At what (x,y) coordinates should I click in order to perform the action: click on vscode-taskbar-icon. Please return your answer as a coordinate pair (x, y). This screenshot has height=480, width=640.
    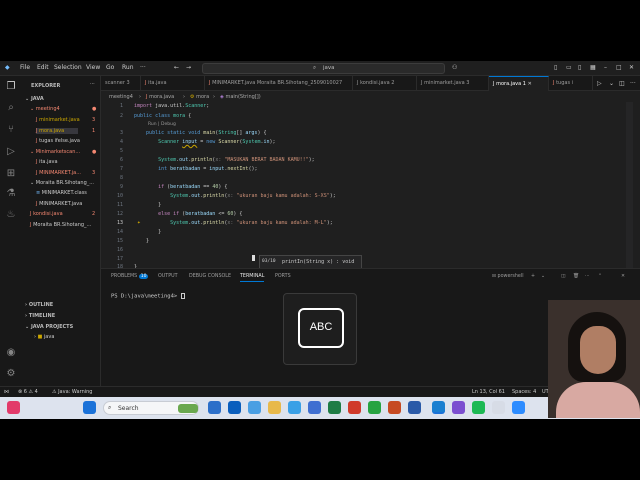
    Looking at the image, I should click on (438, 407).